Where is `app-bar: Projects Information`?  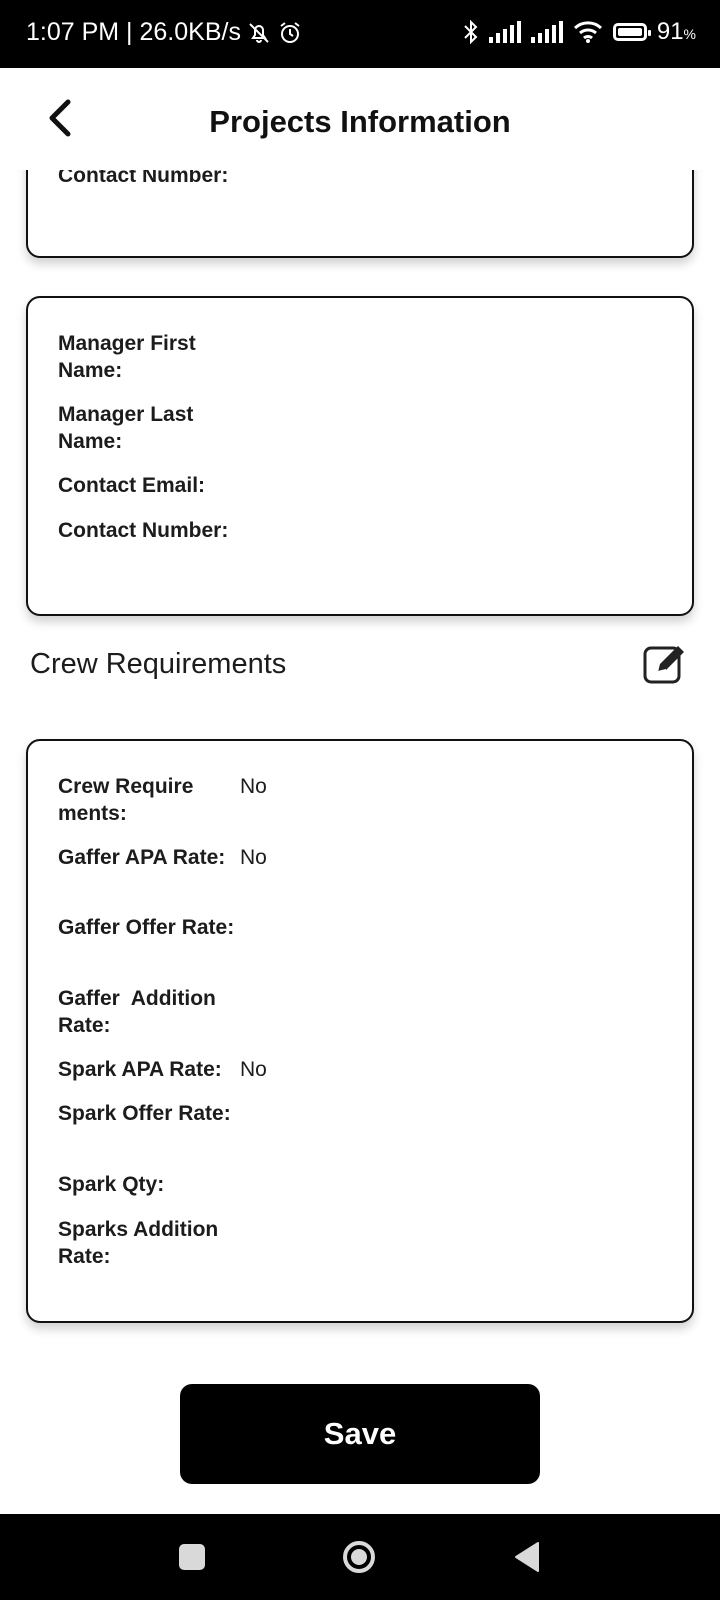
app-bar: Projects Information is located at coordinates (360, 119).